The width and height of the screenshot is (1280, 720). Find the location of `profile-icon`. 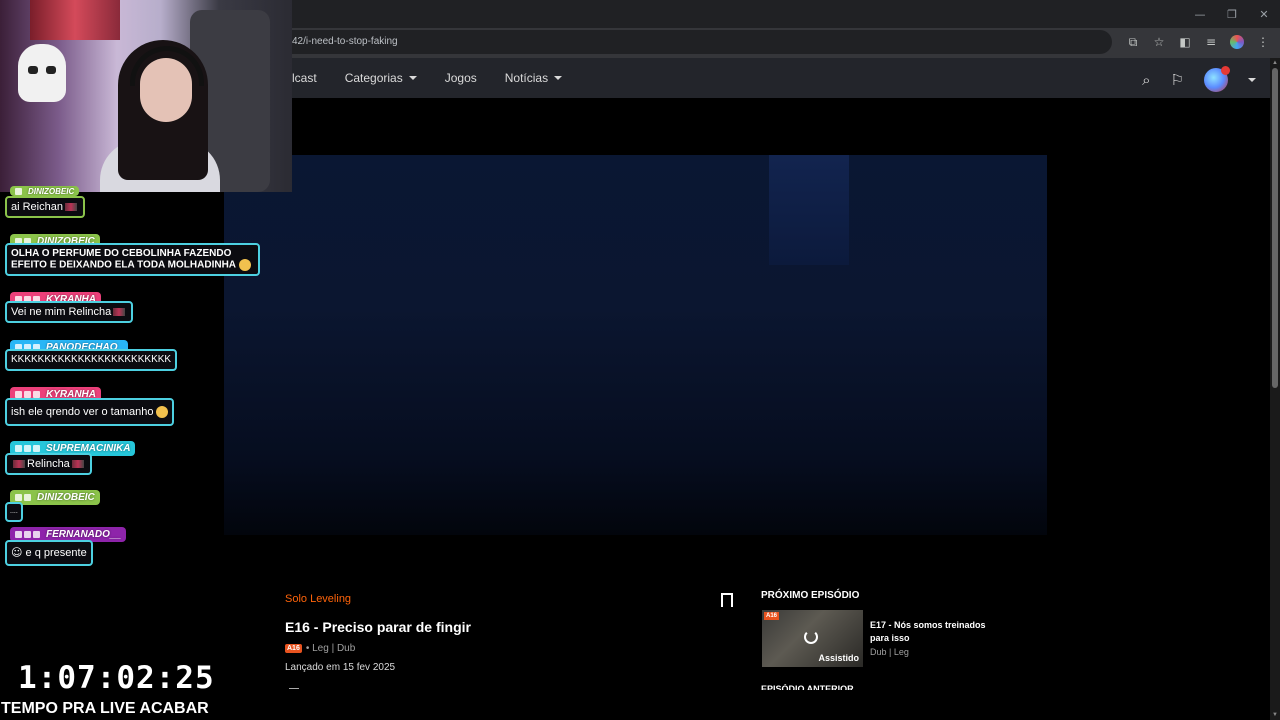

profile-icon is located at coordinates (1237, 42).